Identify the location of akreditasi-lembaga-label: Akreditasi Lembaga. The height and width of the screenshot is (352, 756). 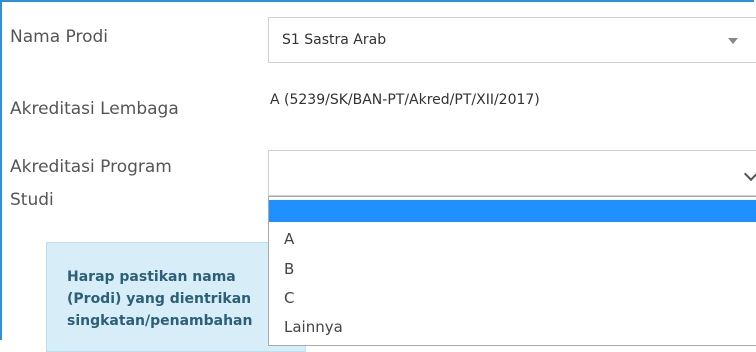
(94, 109).